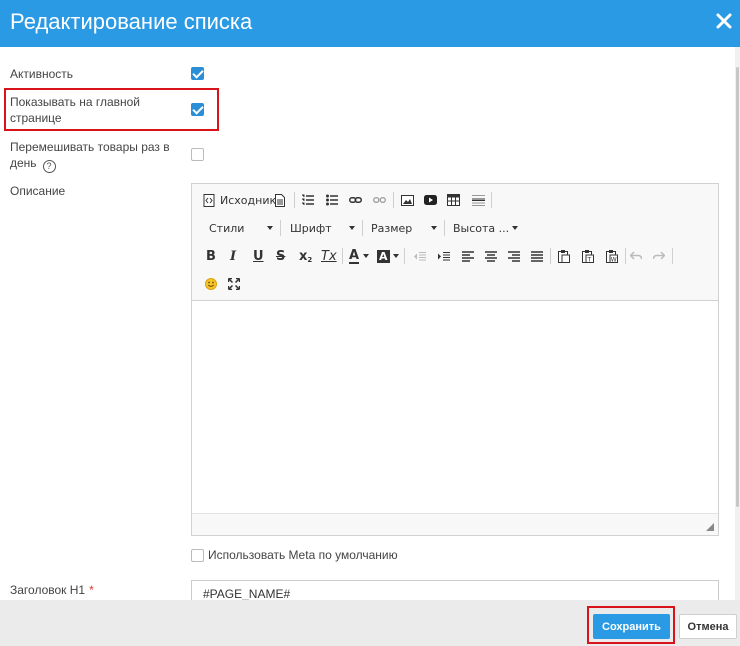  I want to click on use-meta-checkbox, so click(197, 555).